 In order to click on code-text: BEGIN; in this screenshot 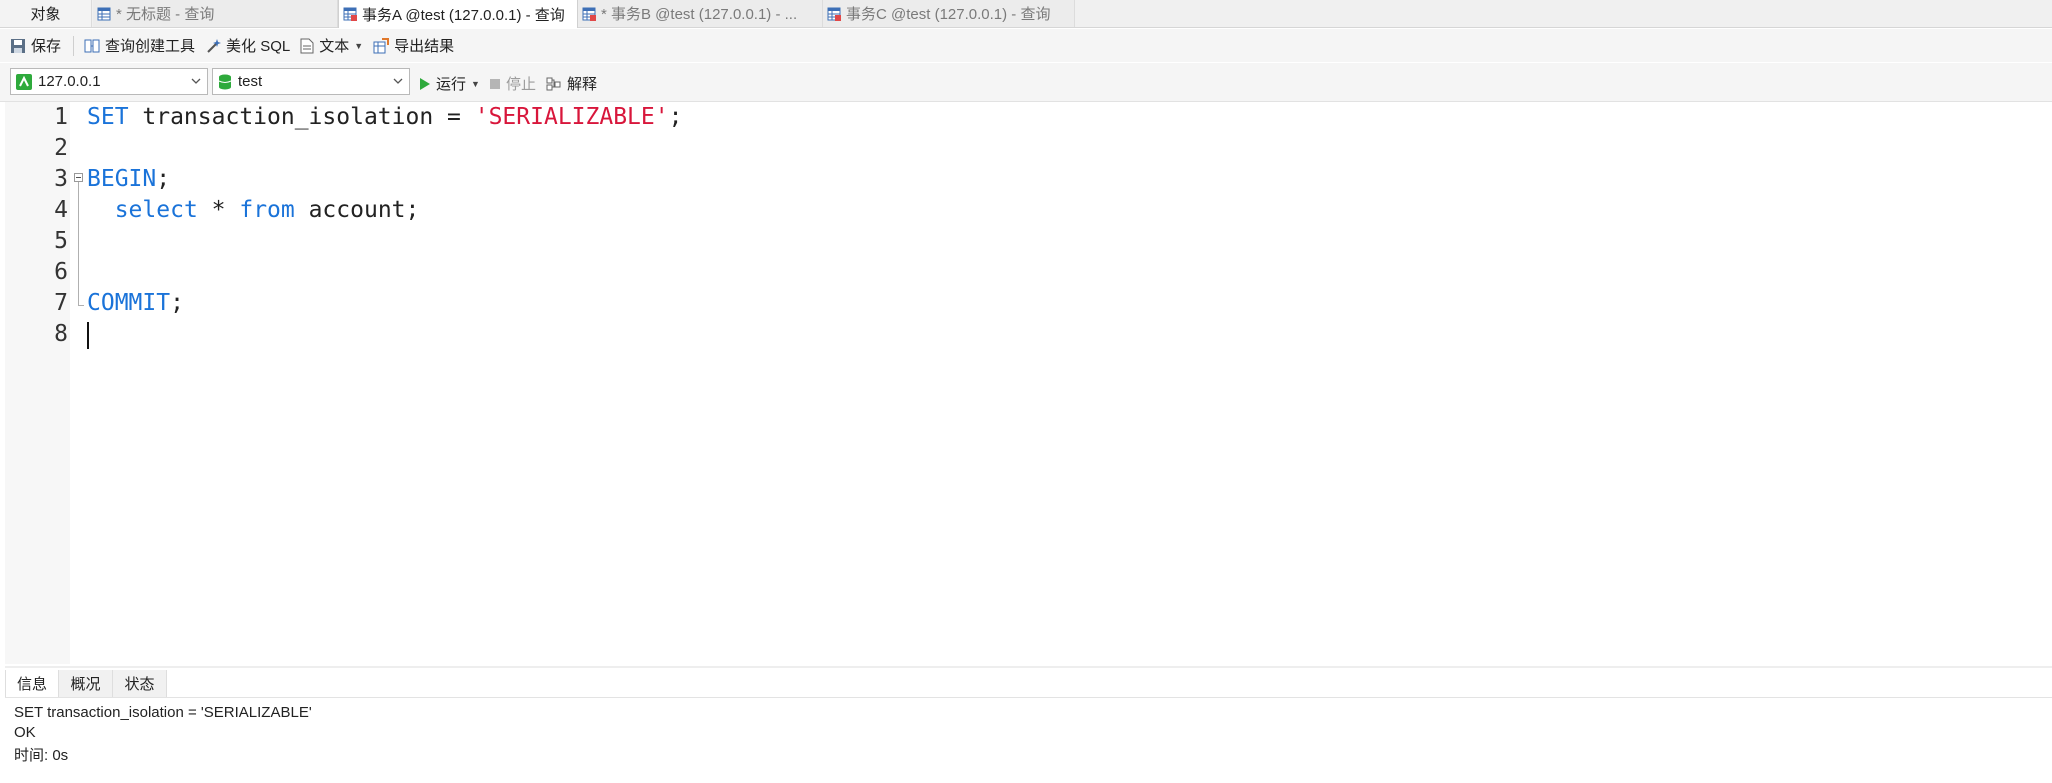, I will do `click(128, 179)`.